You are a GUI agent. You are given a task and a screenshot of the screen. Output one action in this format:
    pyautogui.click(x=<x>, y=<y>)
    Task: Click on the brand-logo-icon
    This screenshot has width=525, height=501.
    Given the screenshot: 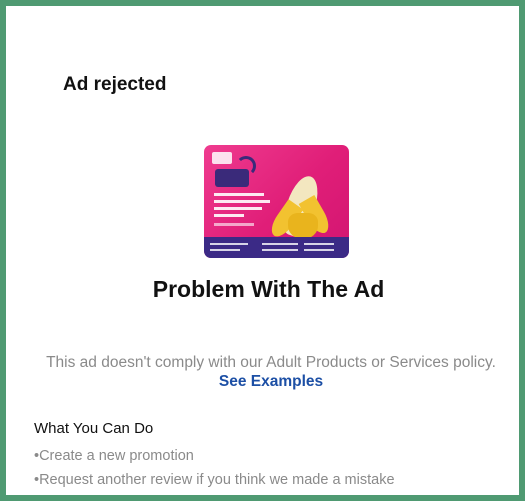 What is the action you would take?
    pyautogui.click(x=222, y=158)
    